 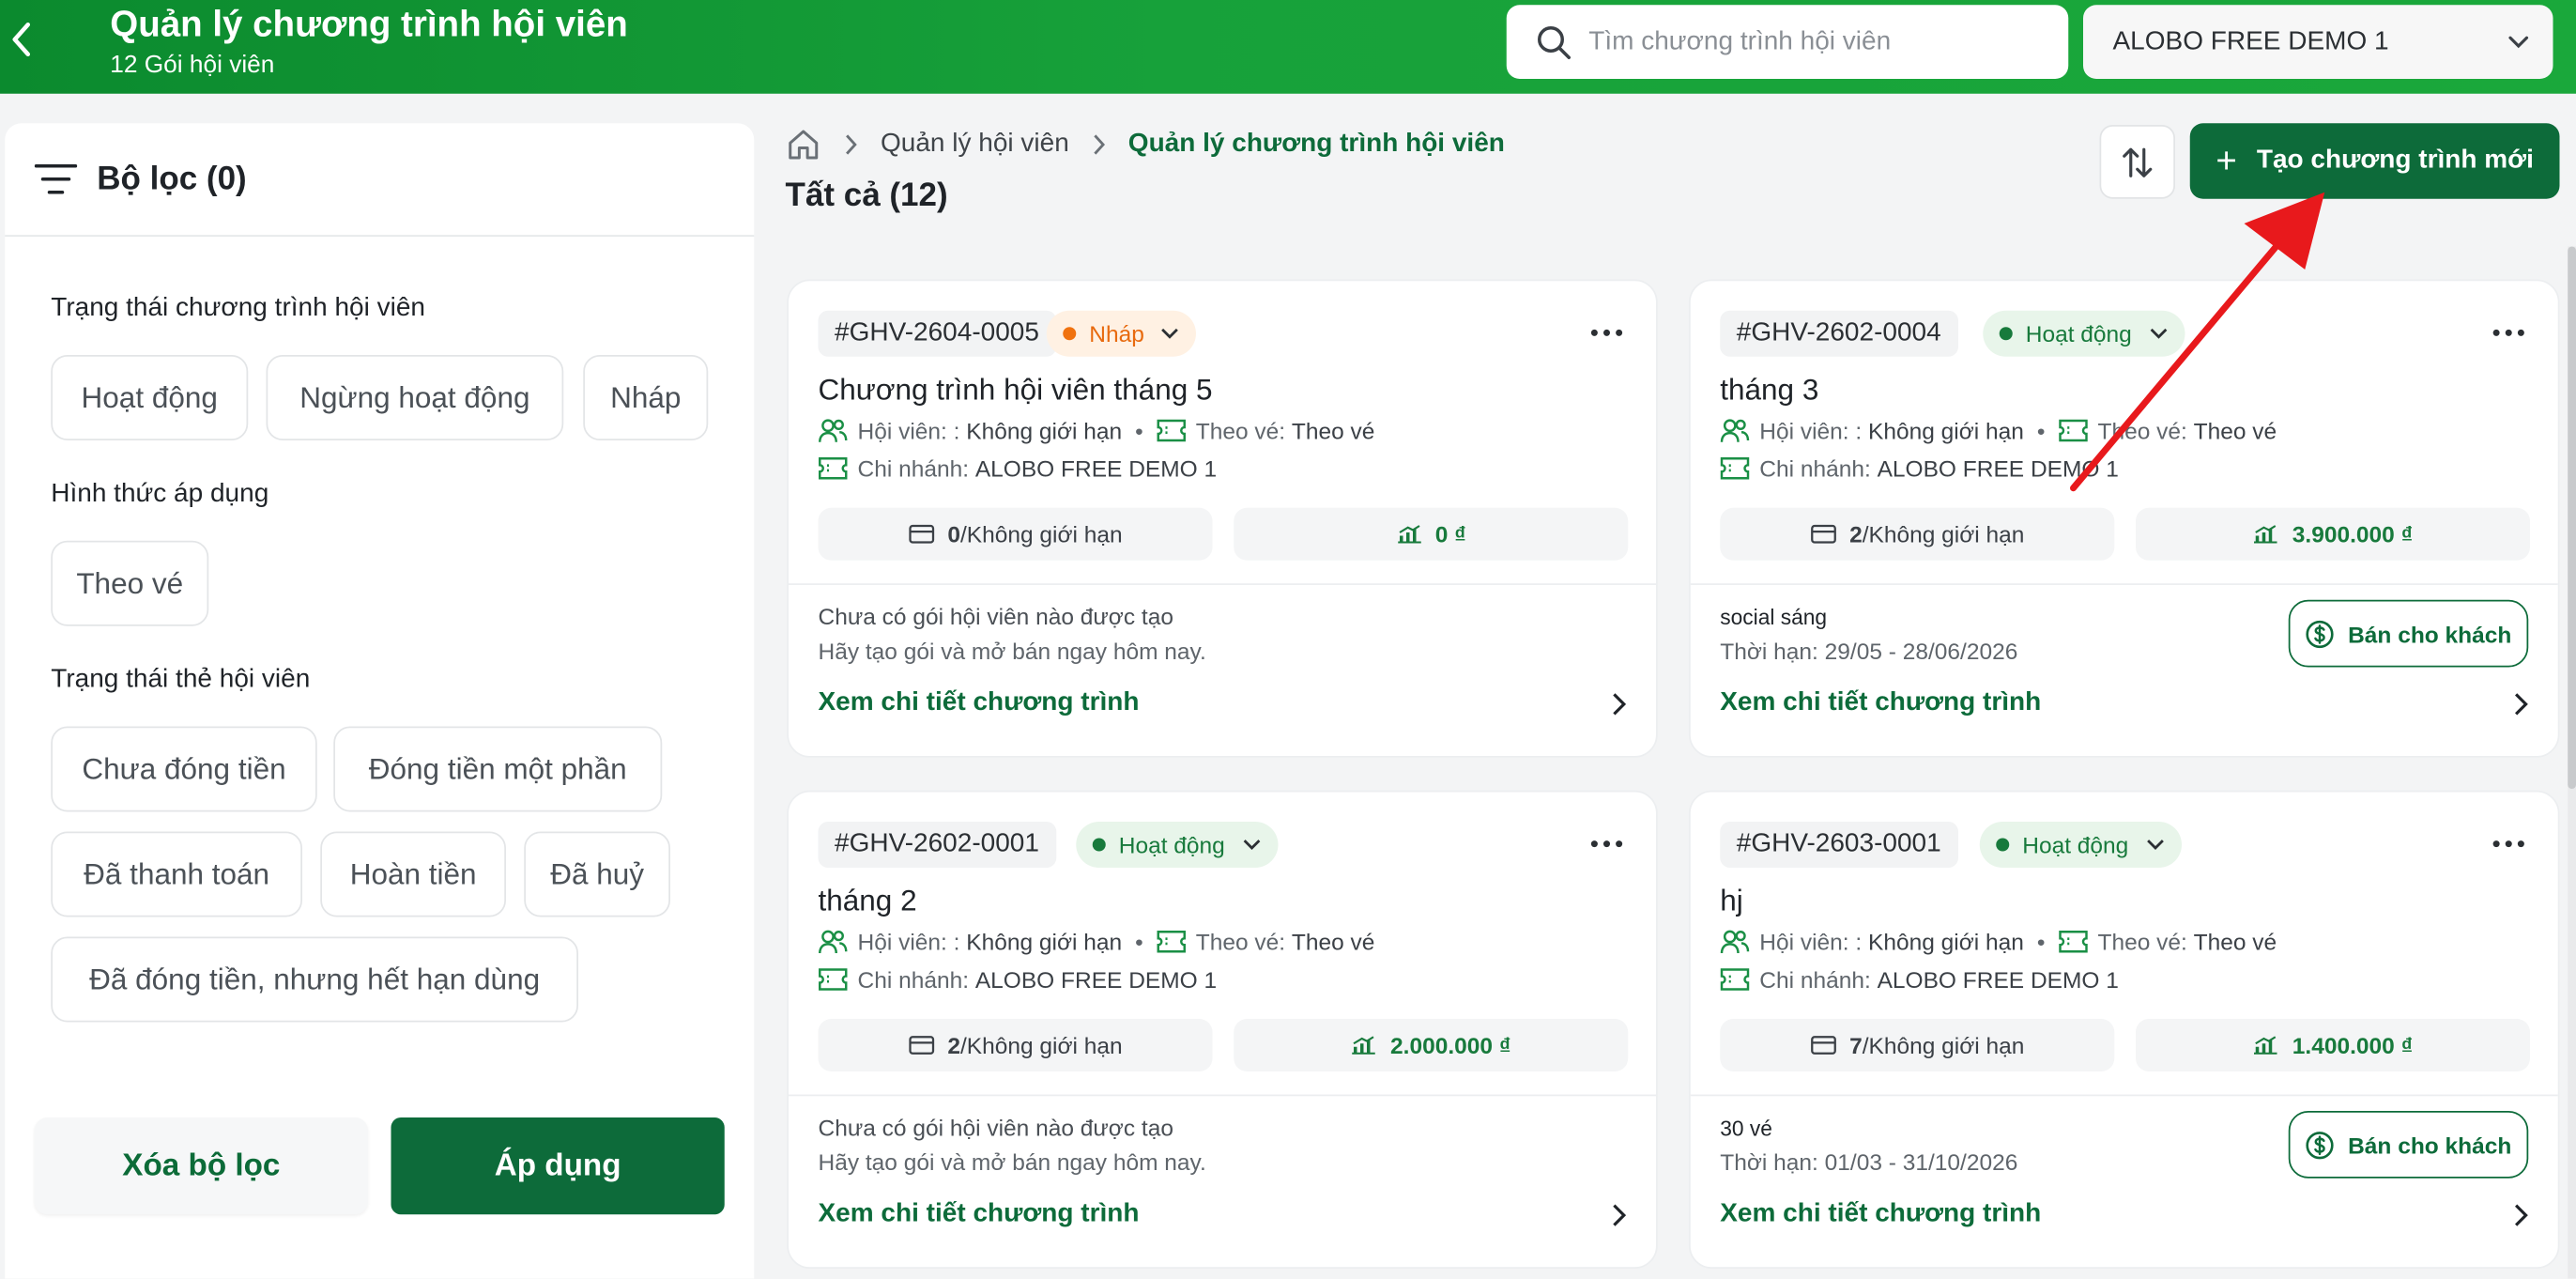 I want to click on card-icon, so click(x=1823, y=1046).